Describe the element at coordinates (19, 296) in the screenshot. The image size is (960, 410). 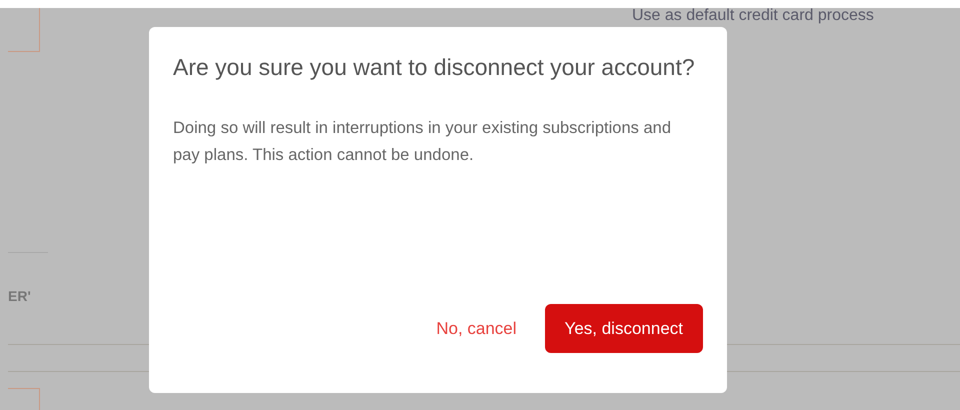
I see `side-label: ER'` at that location.